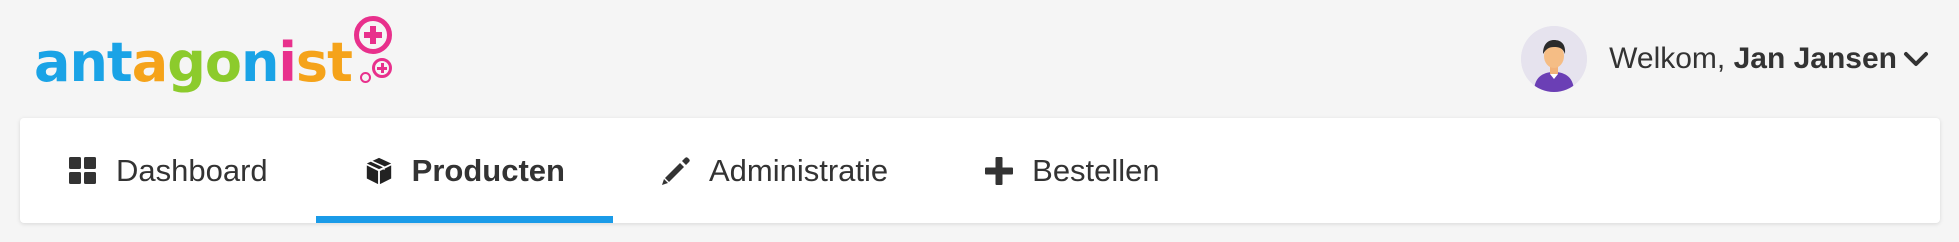 The height and width of the screenshot is (242, 1959). Describe the element at coordinates (1916, 59) in the screenshot. I see `chevron-down-icon` at that location.